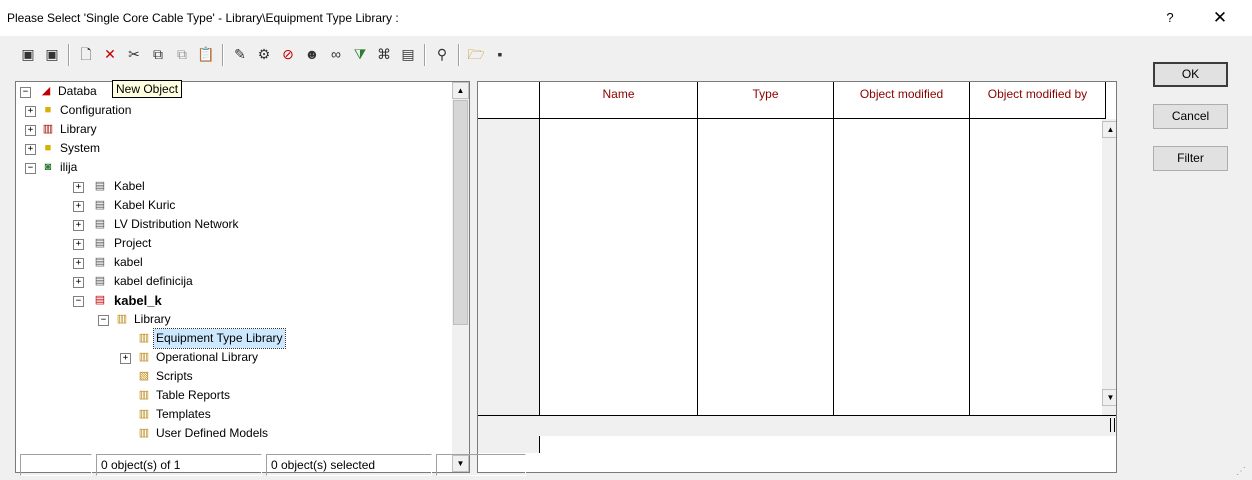  I want to click on network-icon: ⌘, so click(384, 54).